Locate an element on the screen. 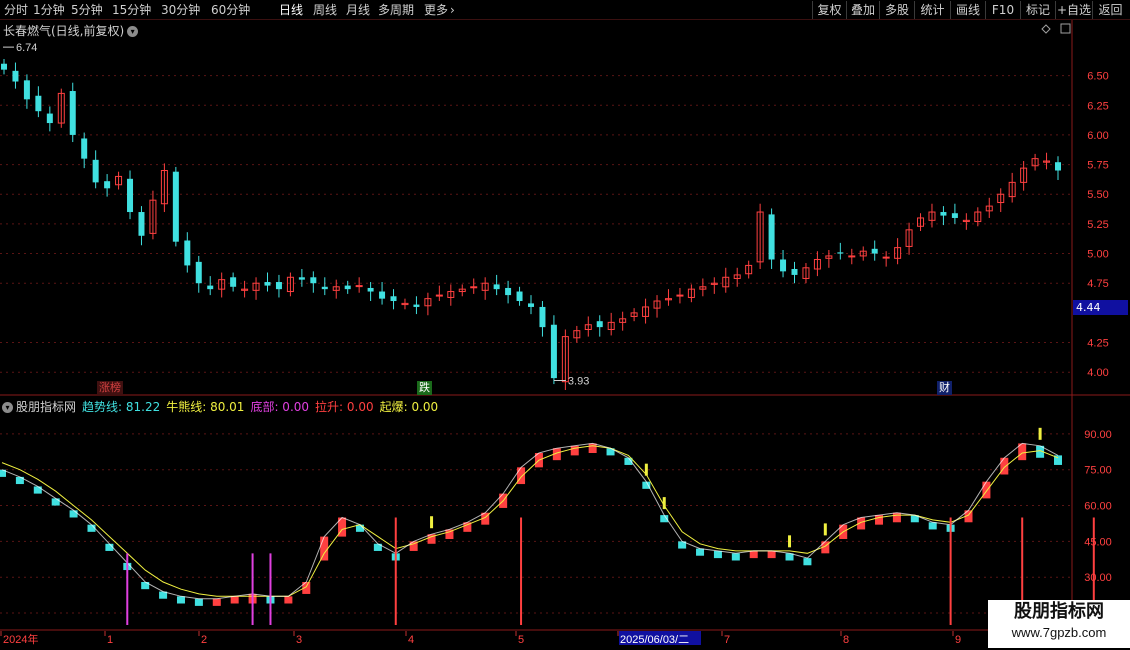 This screenshot has width=1130, height=650. event-marker-1: 跌 is located at coordinates (424, 388).